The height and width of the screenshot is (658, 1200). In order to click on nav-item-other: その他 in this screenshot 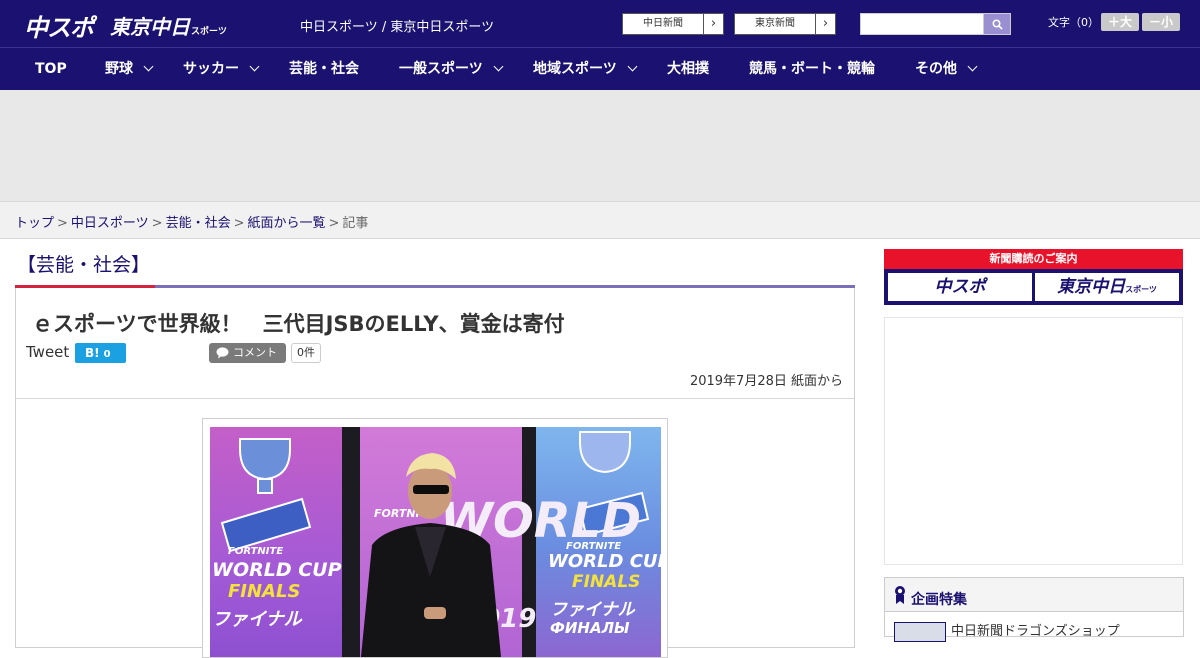, I will do `click(946, 69)`.